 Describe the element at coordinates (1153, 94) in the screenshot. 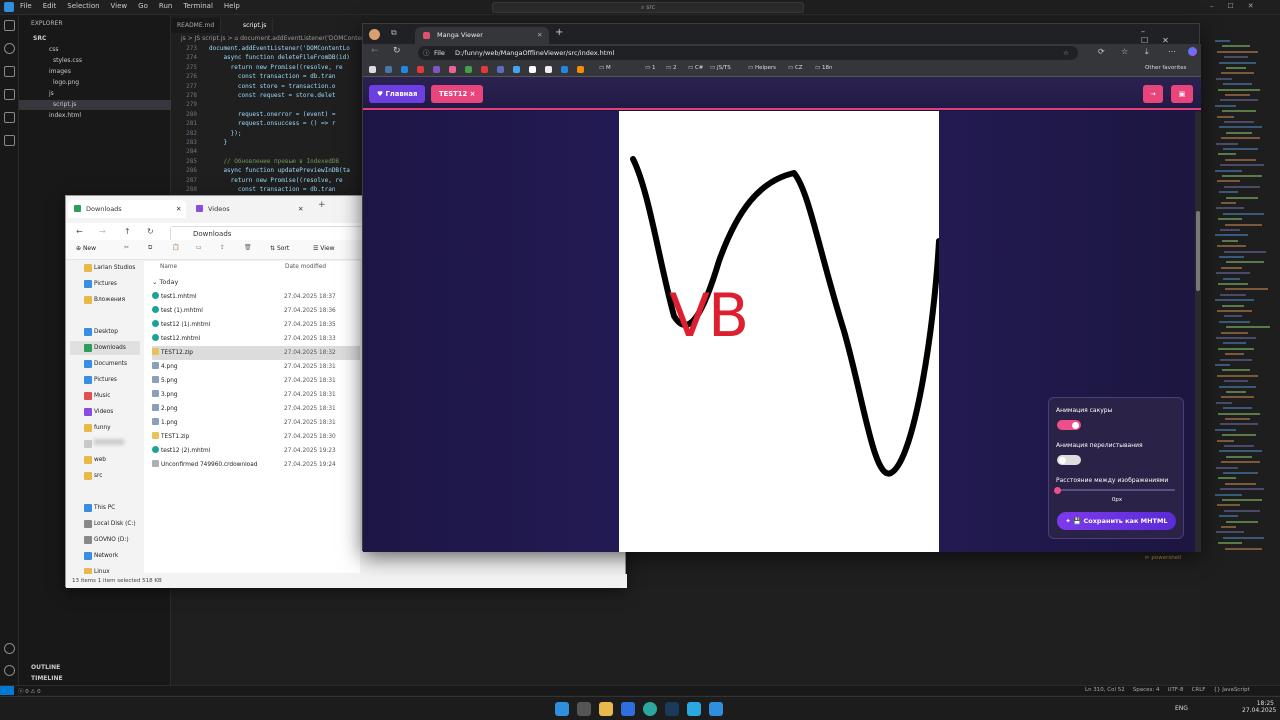

I see `arrow-icon: ⇢` at that location.